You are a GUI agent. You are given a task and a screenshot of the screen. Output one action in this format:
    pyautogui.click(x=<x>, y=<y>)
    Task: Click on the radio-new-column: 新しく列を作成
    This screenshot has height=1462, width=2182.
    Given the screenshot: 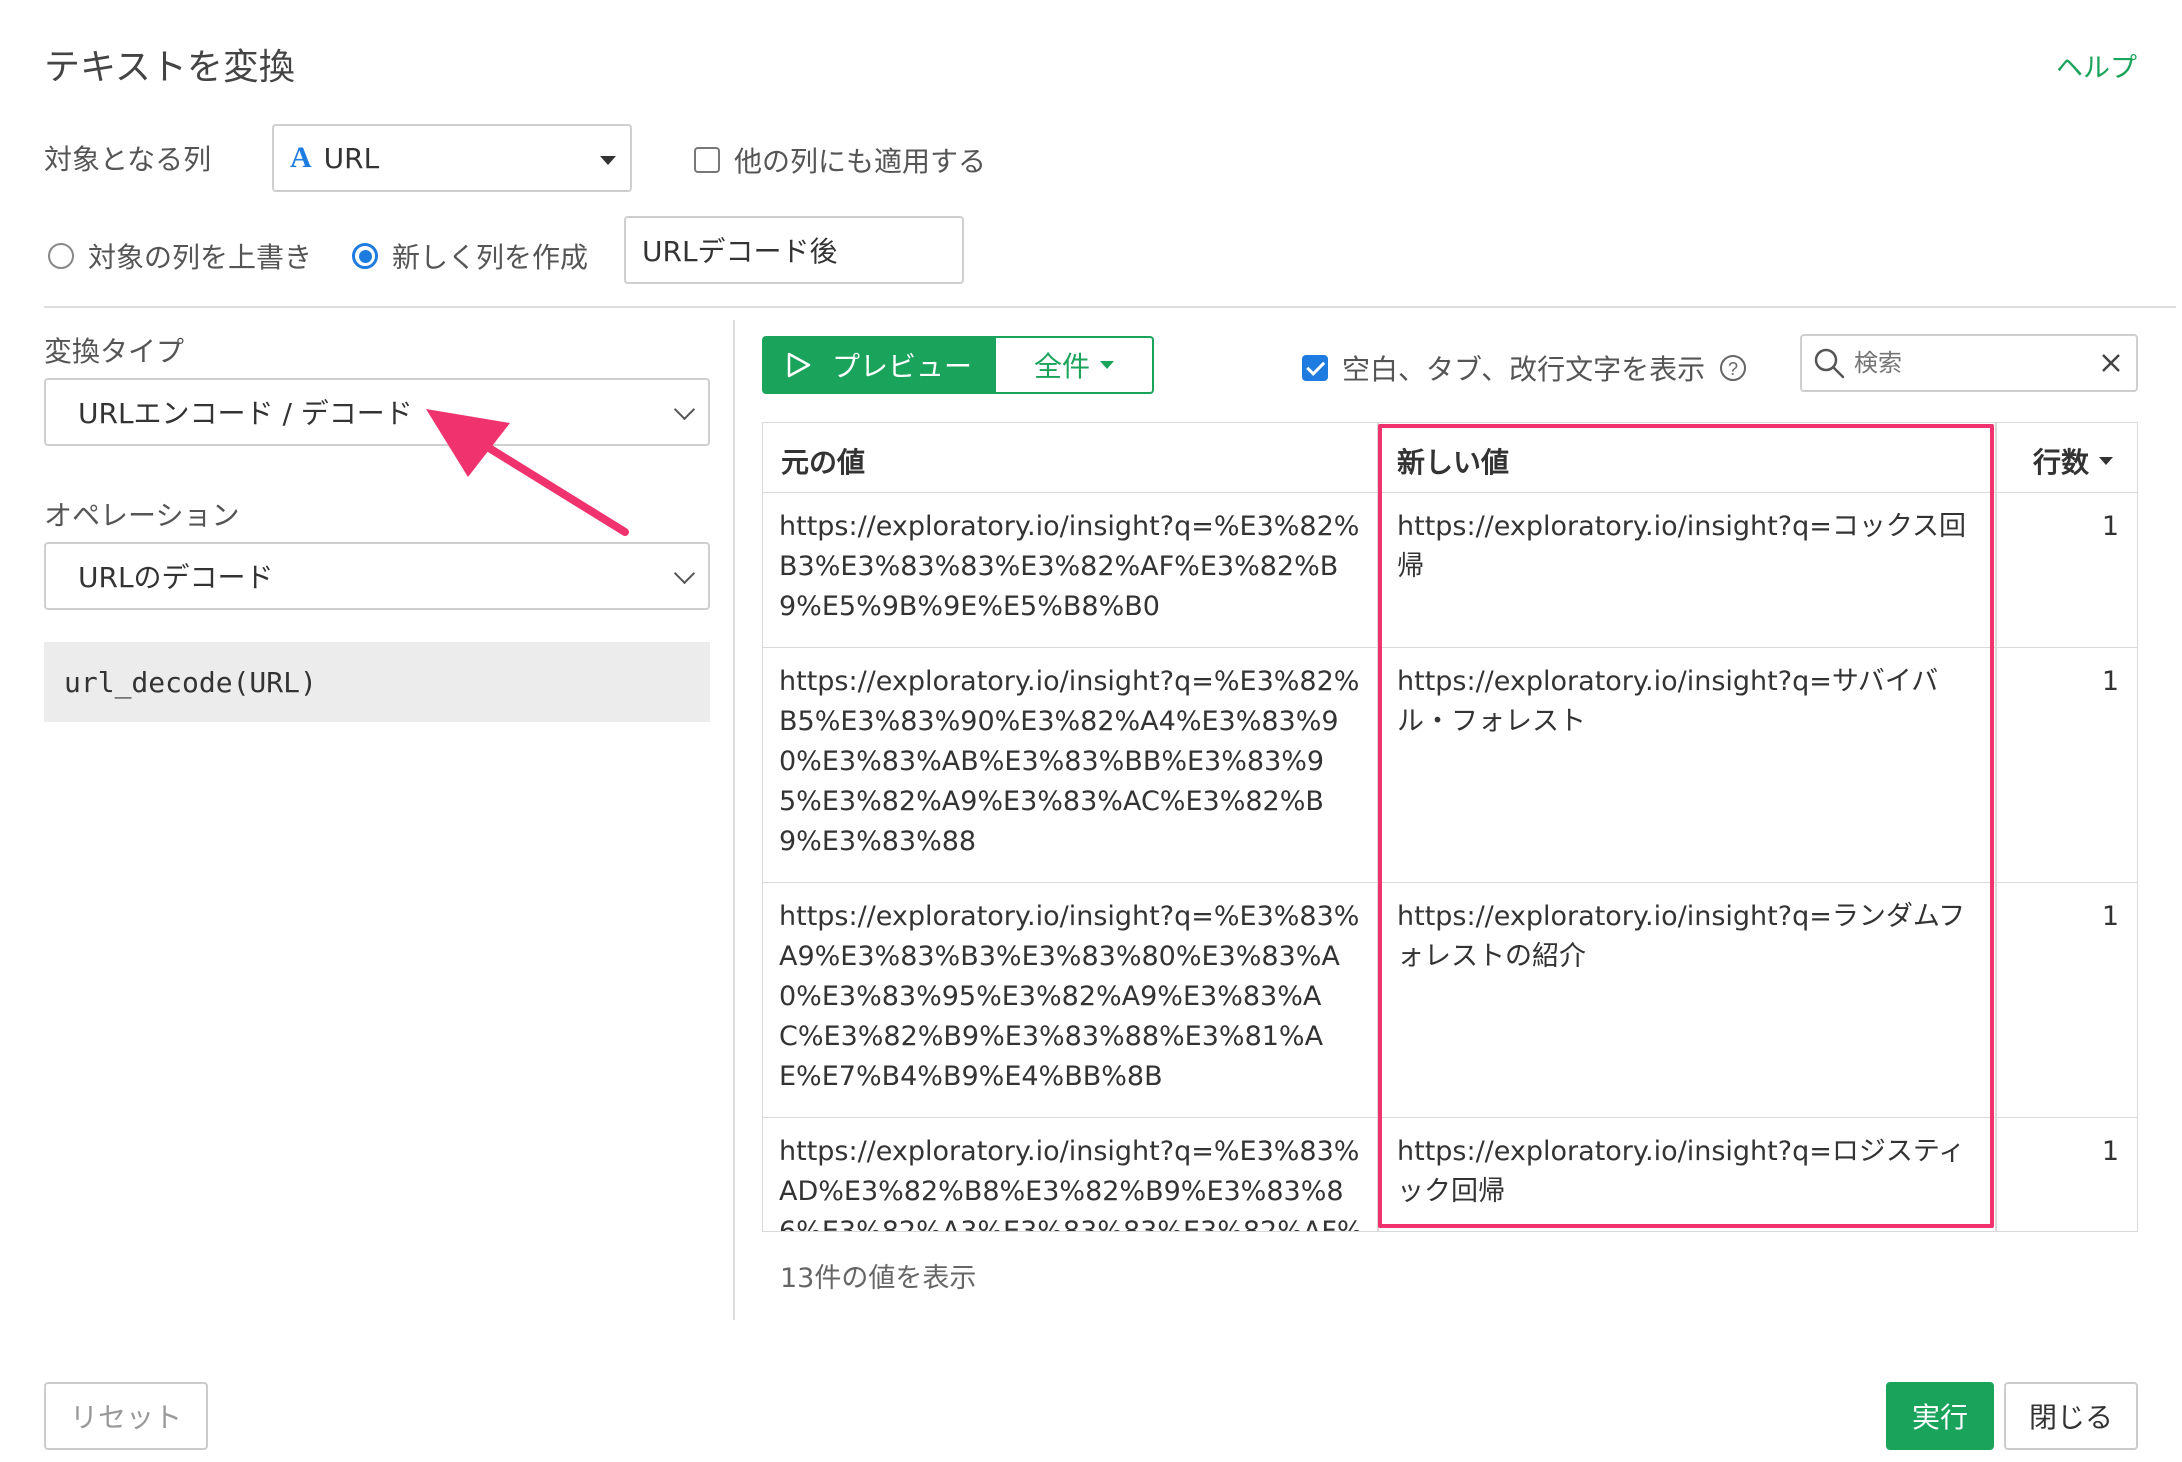 What is the action you would take?
    pyautogui.click(x=470, y=256)
    